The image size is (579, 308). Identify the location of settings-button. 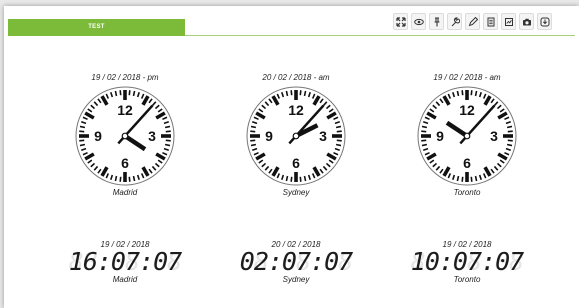
(454, 21).